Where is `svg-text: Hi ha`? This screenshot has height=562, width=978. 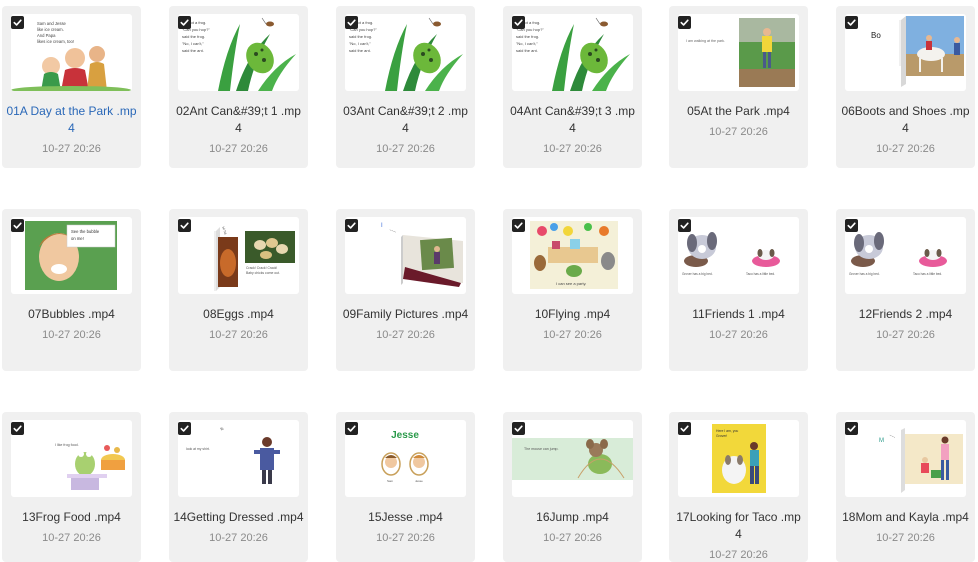
svg-text: Hi ha is located at coordinates (224, 230).